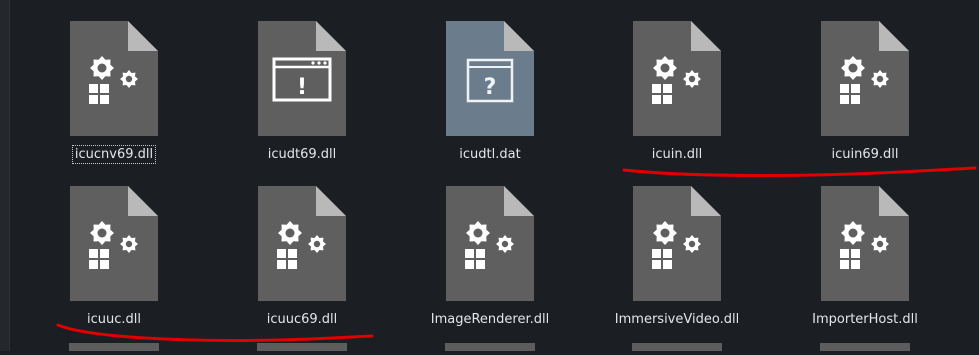 This screenshot has width=979, height=355. I want to click on file-item: icuuc.dll, so click(114, 270).